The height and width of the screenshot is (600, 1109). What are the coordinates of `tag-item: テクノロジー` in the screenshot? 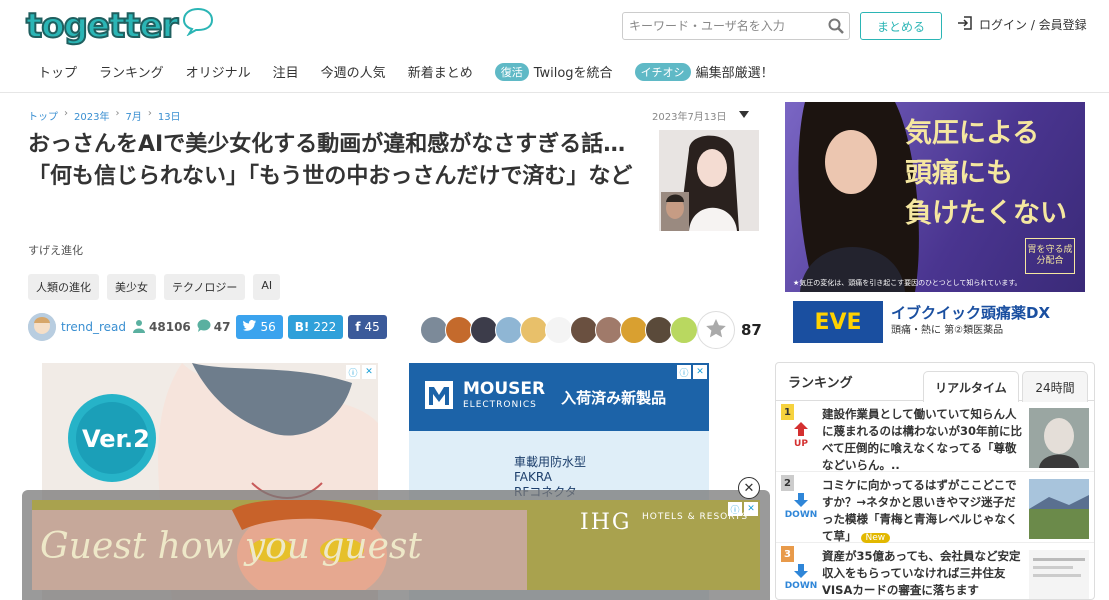 It's located at (205, 287).